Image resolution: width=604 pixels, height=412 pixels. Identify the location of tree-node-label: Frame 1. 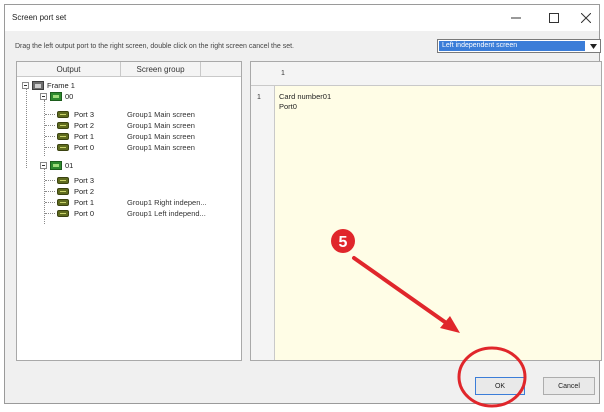
(61, 85).